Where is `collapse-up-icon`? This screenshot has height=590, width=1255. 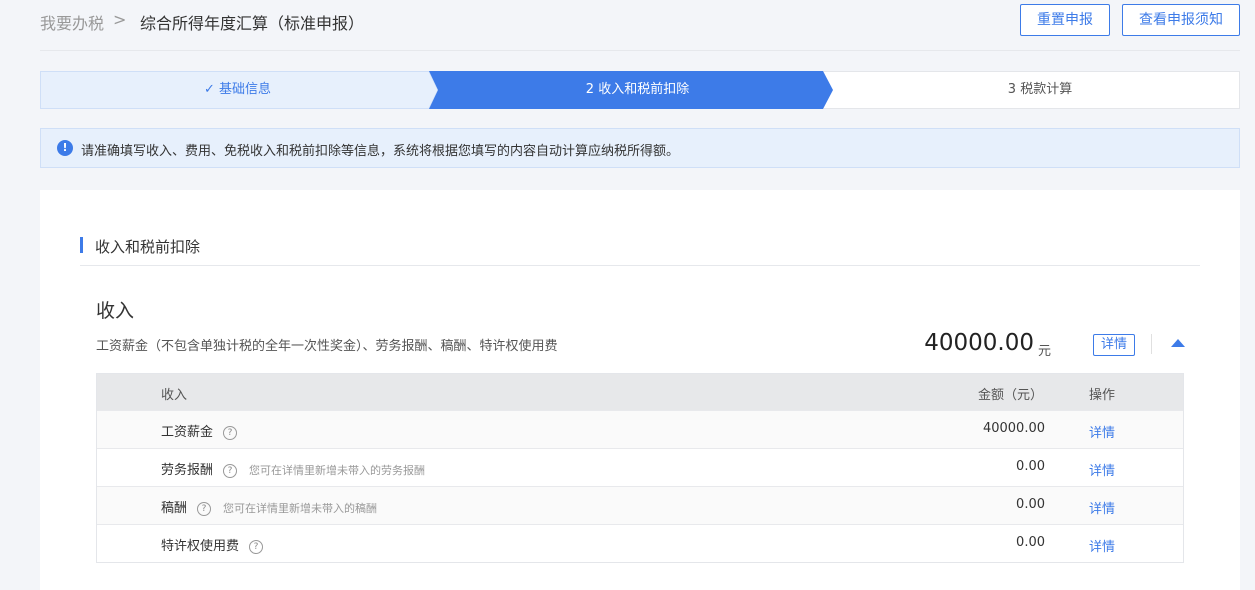
collapse-up-icon is located at coordinates (1178, 343).